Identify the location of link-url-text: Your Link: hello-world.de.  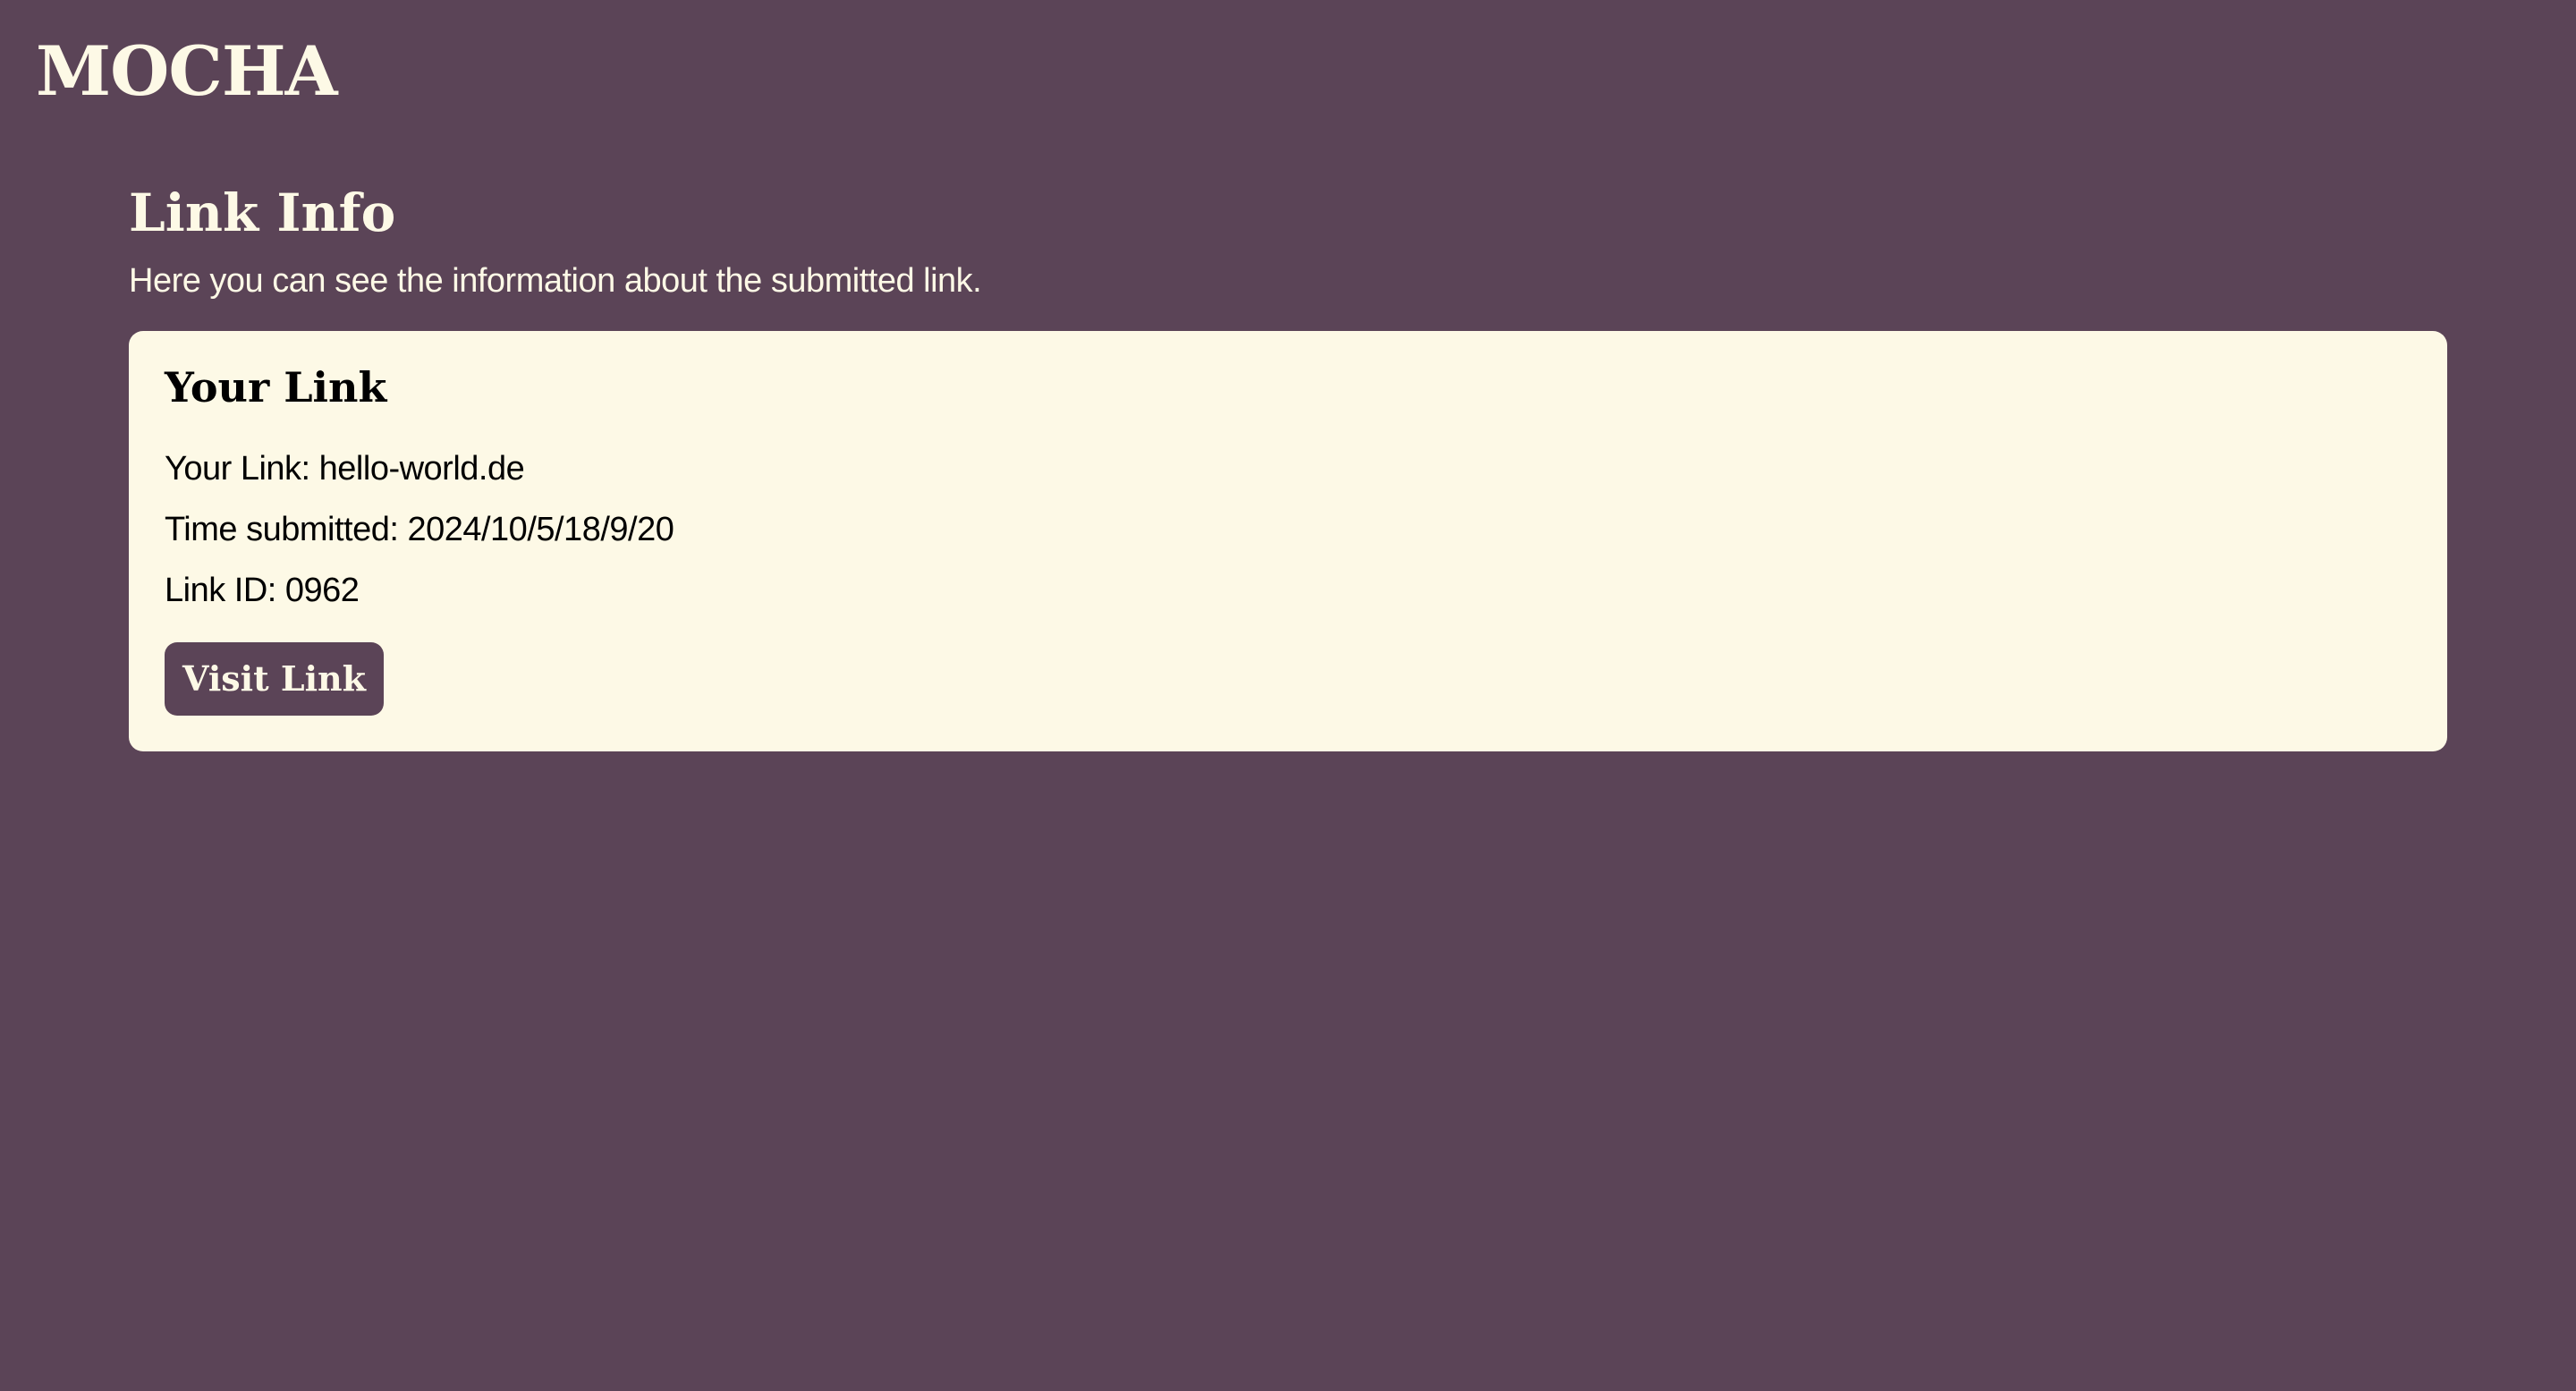
(345, 469).